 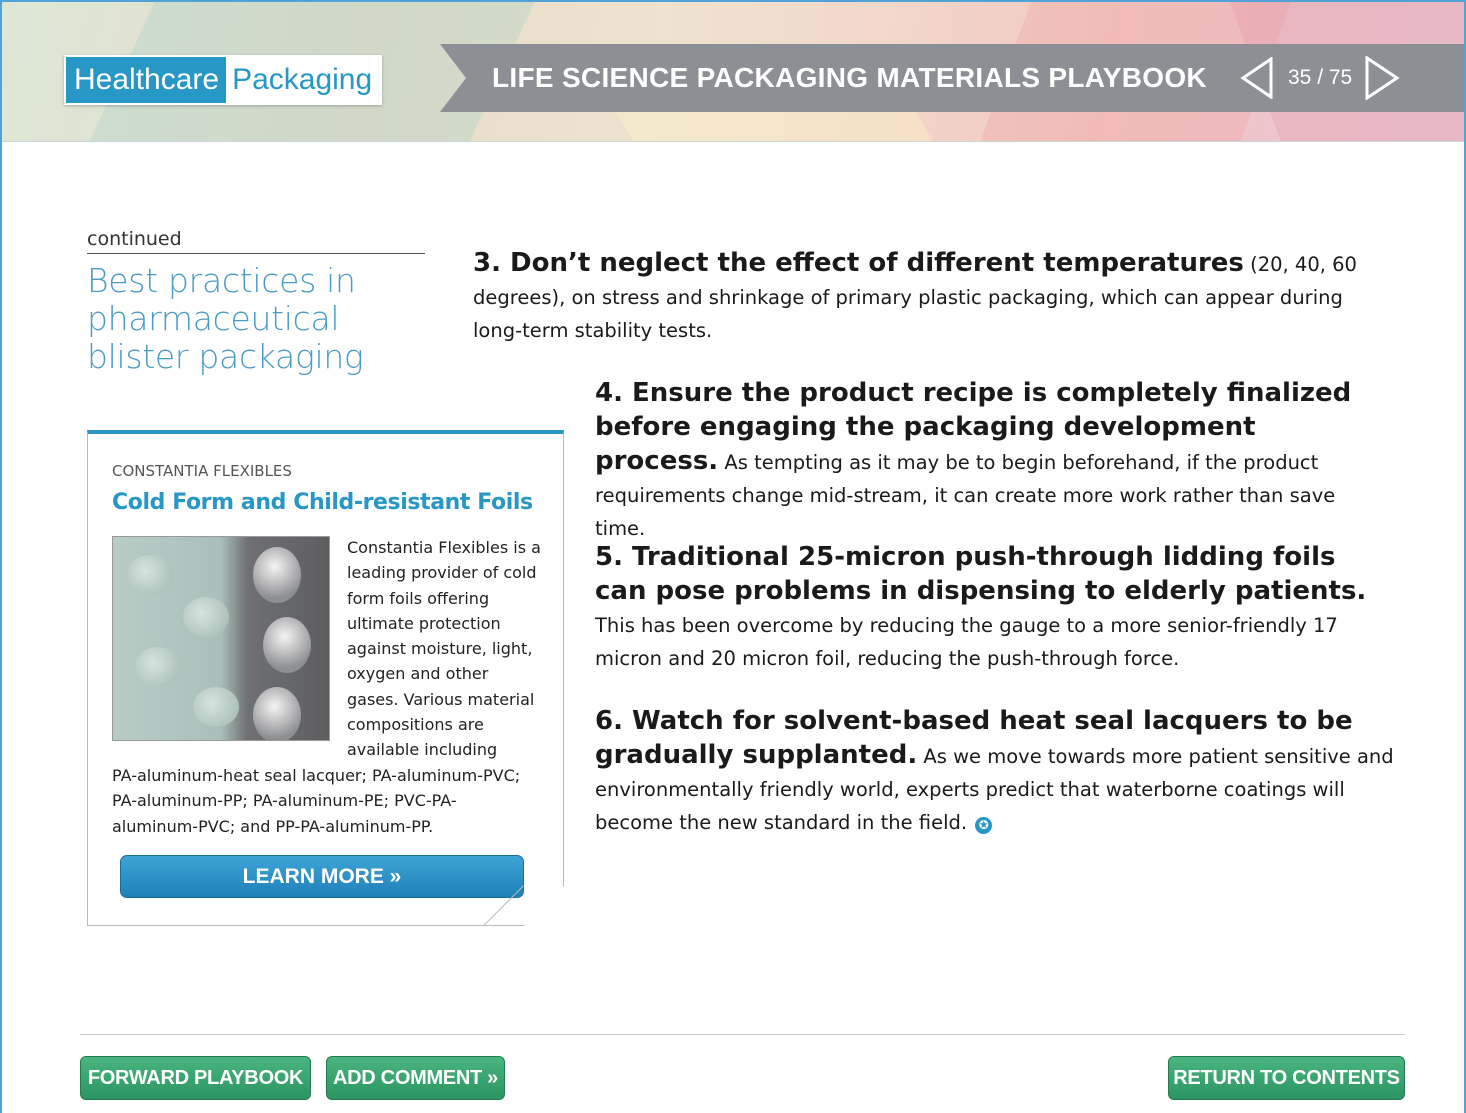 I want to click on prev-page-icon, so click(x=1257, y=78).